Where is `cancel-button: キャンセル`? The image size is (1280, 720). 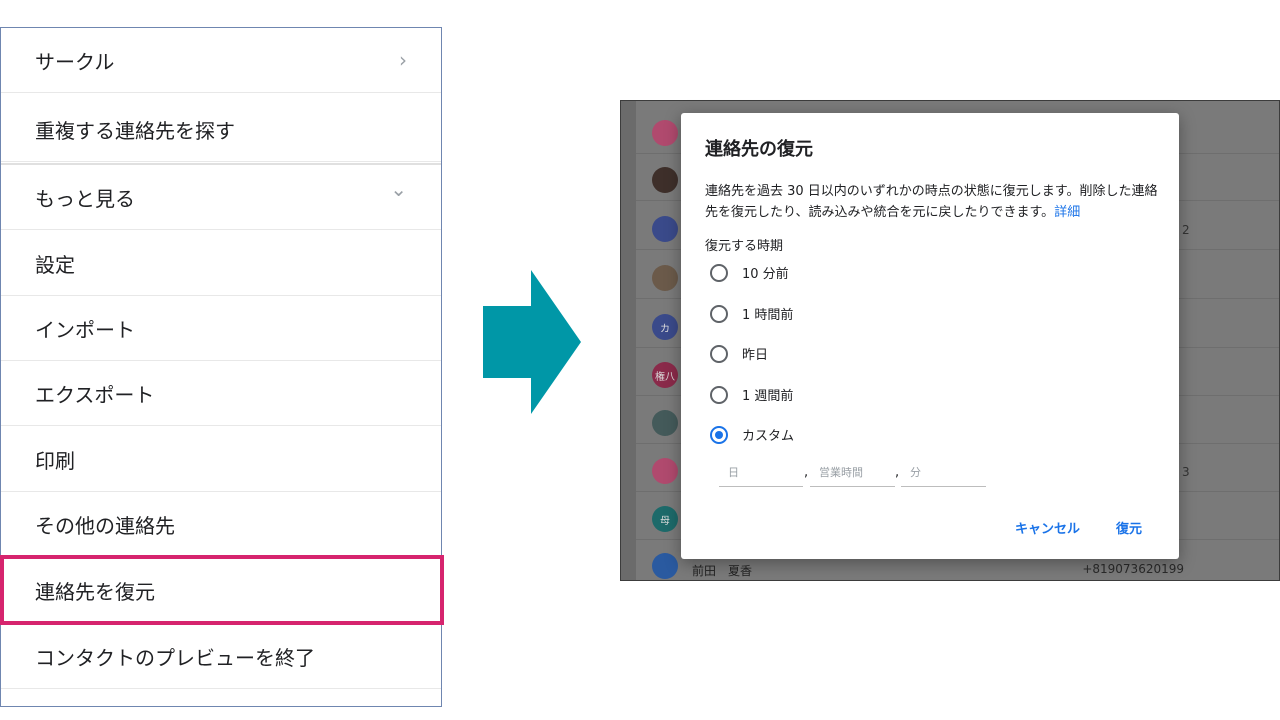 cancel-button: キャンセル is located at coordinates (1047, 527).